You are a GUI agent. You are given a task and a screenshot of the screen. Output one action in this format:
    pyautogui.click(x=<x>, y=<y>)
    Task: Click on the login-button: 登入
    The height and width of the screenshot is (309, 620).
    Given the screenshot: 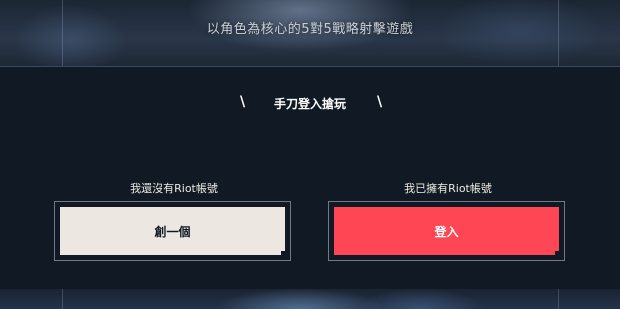 What is the action you would take?
    pyautogui.click(x=446, y=231)
    